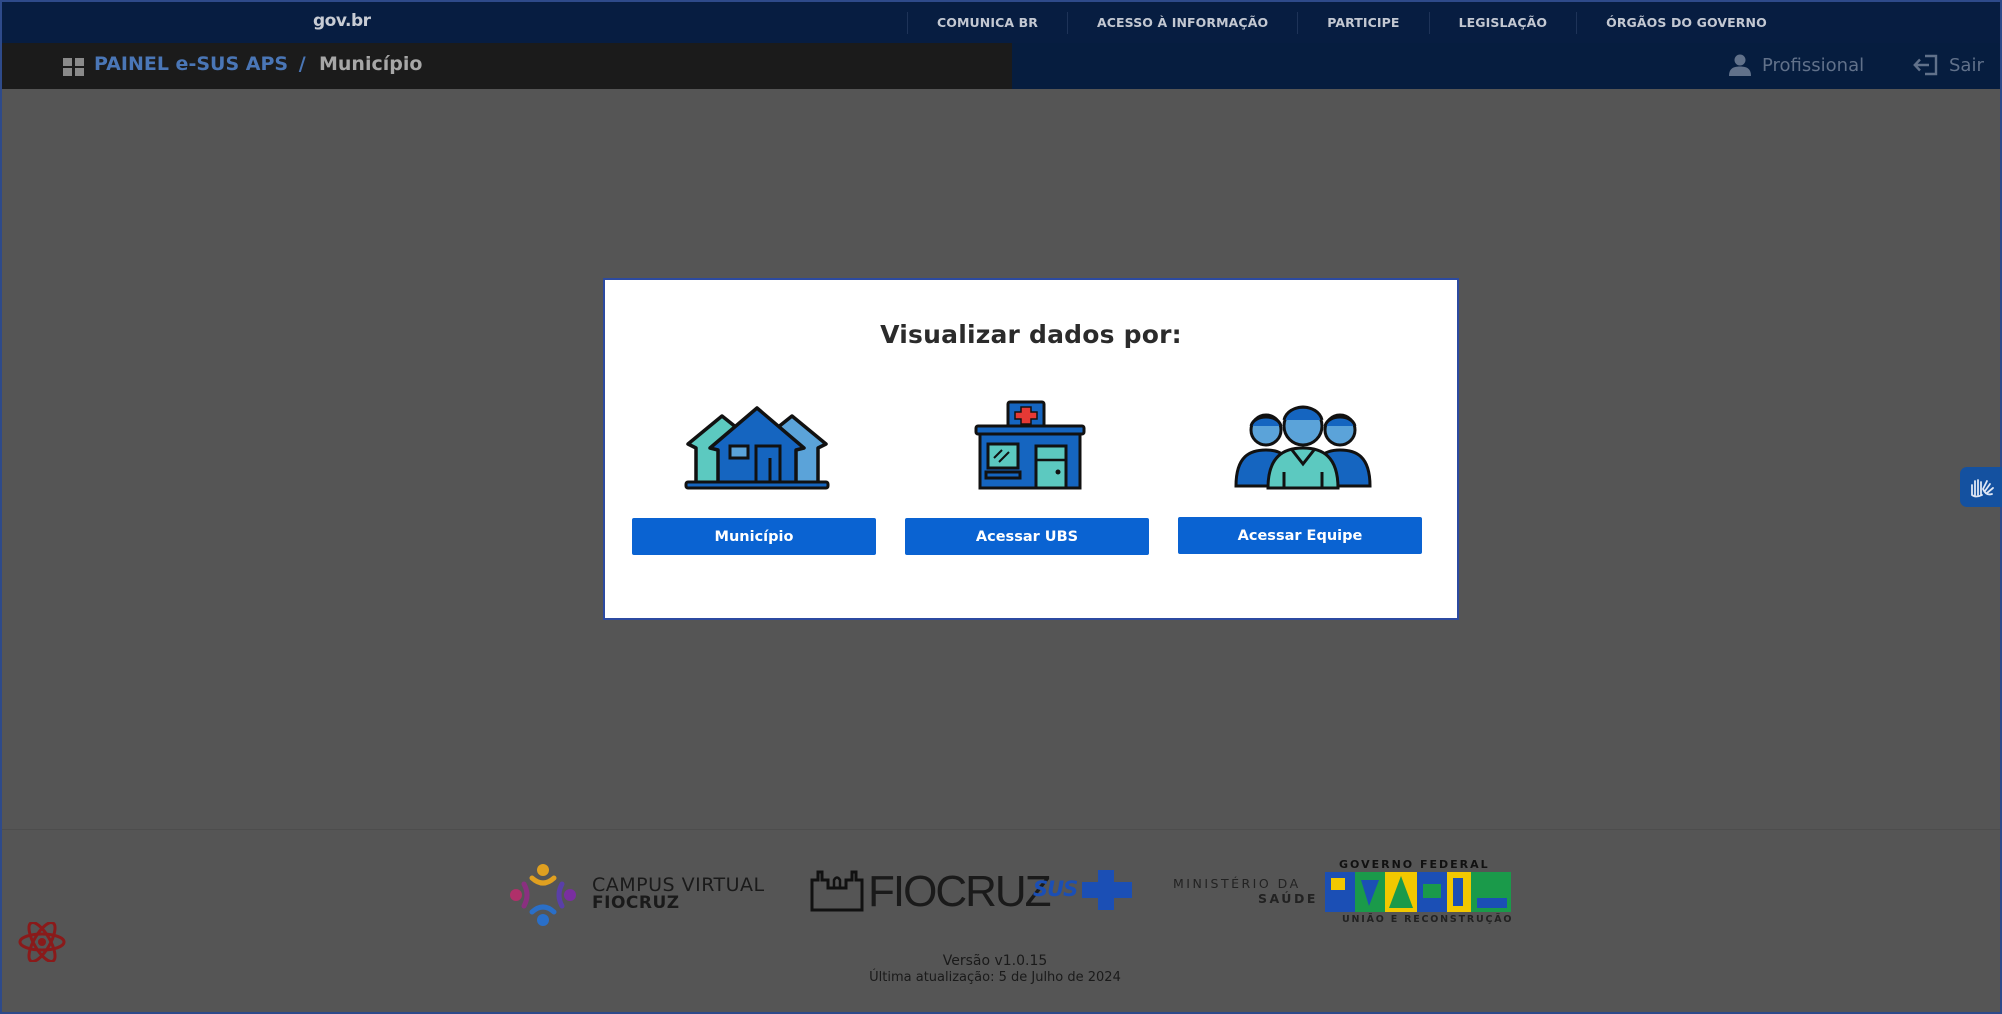  What do you see at coordinates (1813, 65) in the screenshot?
I see `profile-label: Profissional` at bounding box center [1813, 65].